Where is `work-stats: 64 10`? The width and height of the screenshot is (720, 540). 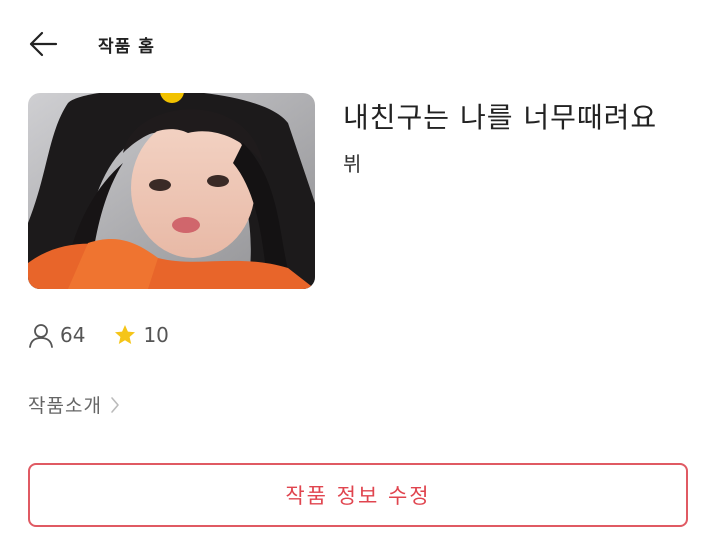 work-stats: 64 10 is located at coordinates (98, 335).